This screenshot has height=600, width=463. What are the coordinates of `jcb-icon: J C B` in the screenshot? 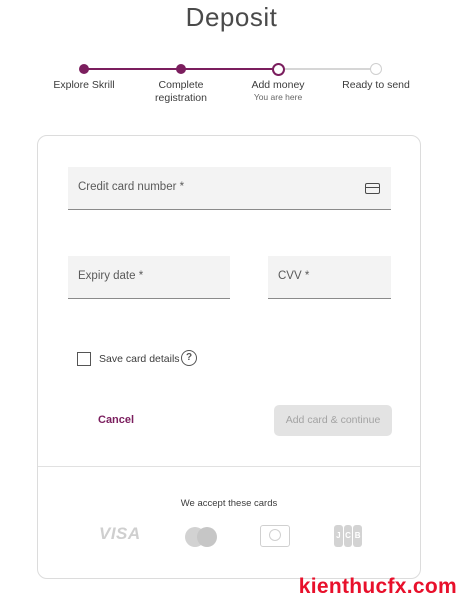 It's located at (348, 536).